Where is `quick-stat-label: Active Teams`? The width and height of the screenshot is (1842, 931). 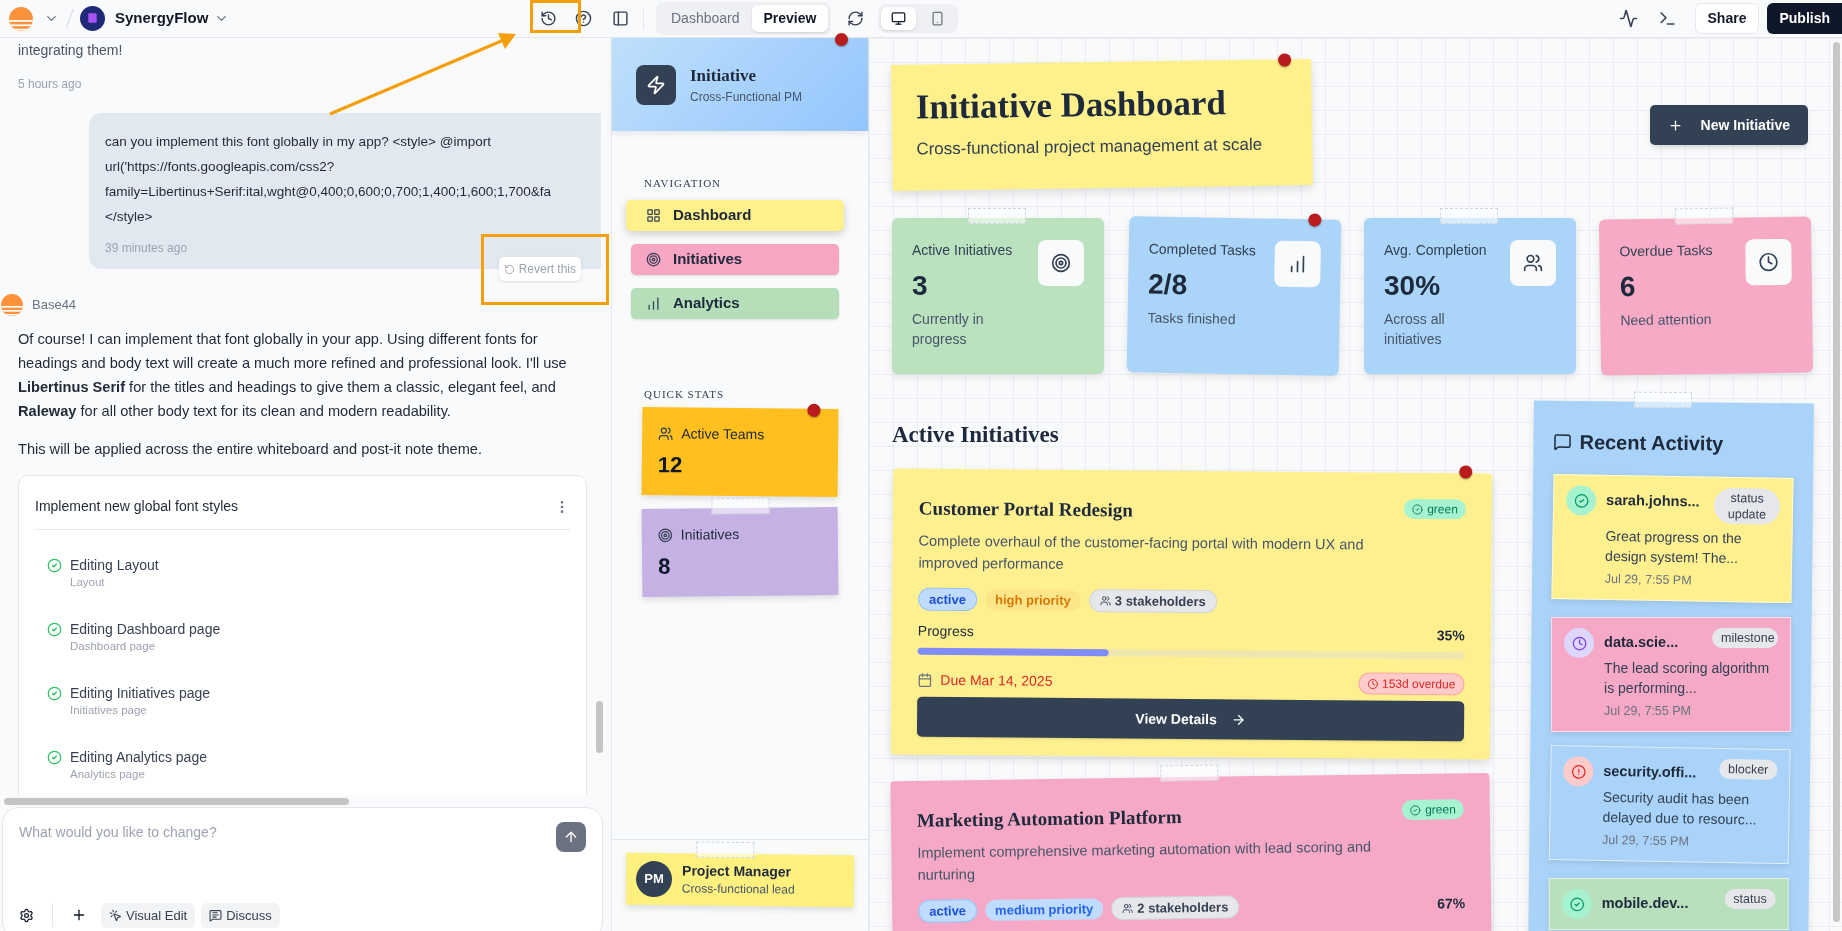
quick-stat-label: Active Teams is located at coordinates (723, 434).